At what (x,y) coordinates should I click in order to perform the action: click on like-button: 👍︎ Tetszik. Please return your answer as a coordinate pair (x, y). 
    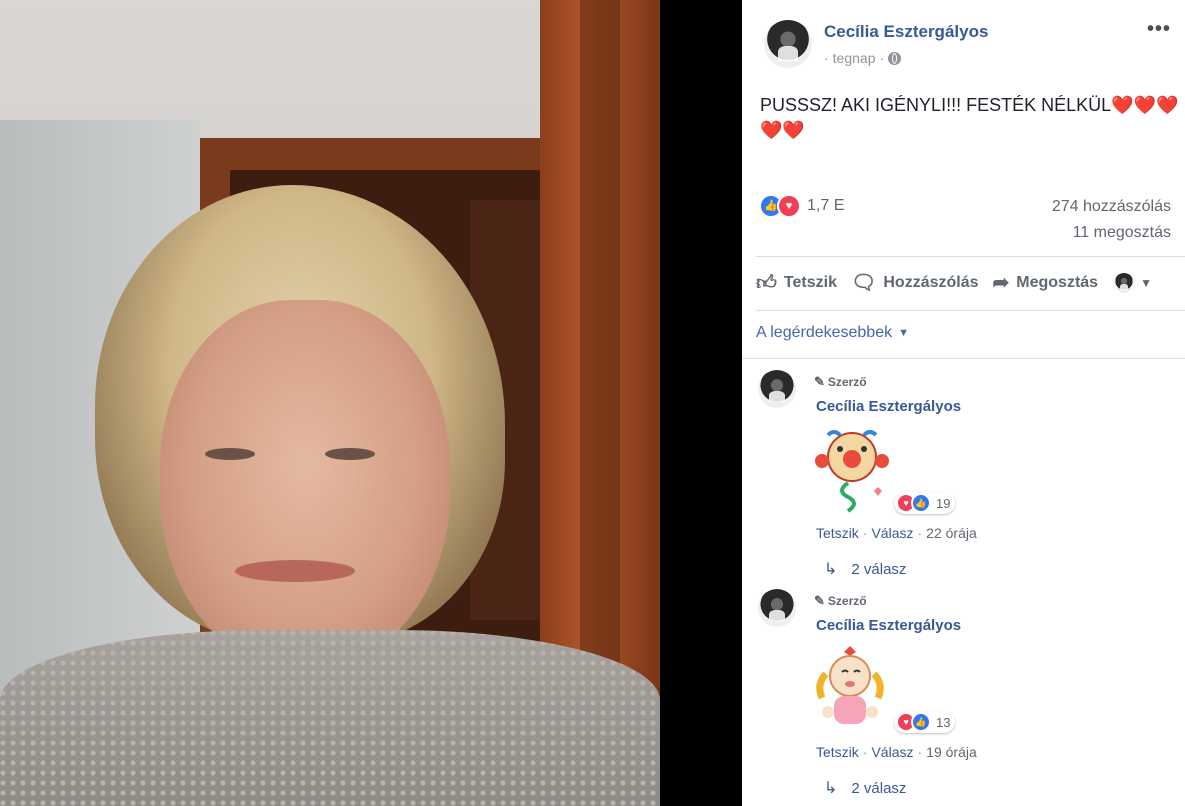
    Looking at the image, I should click on (796, 283).